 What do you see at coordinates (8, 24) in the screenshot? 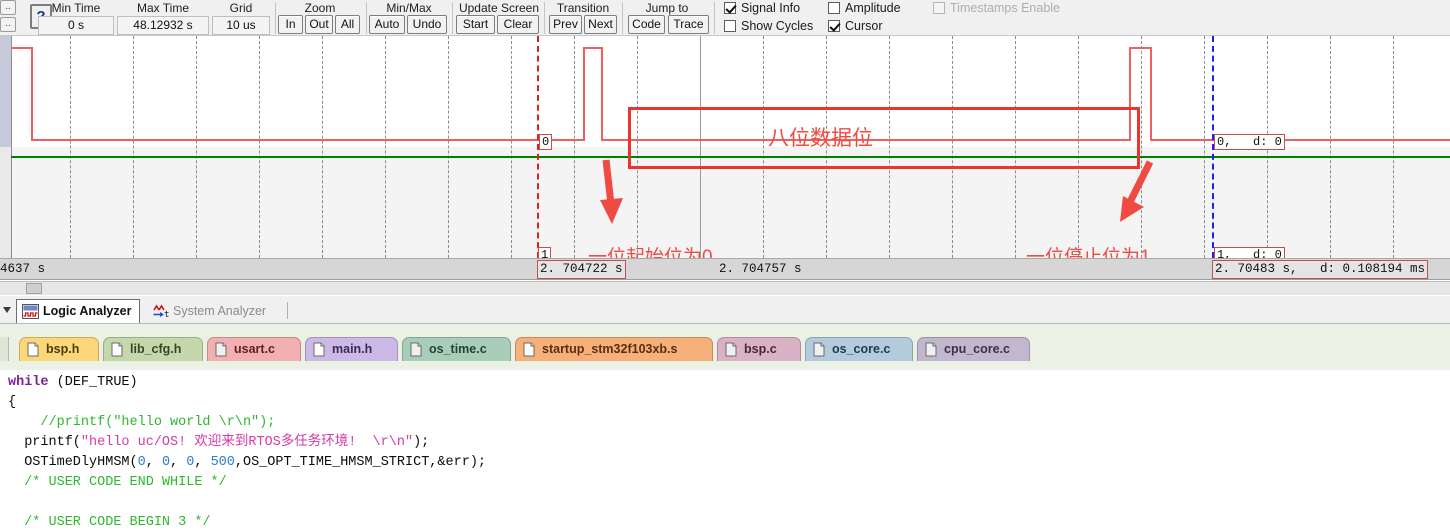
I see `toolbar-small-button-bottom: ..` at bounding box center [8, 24].